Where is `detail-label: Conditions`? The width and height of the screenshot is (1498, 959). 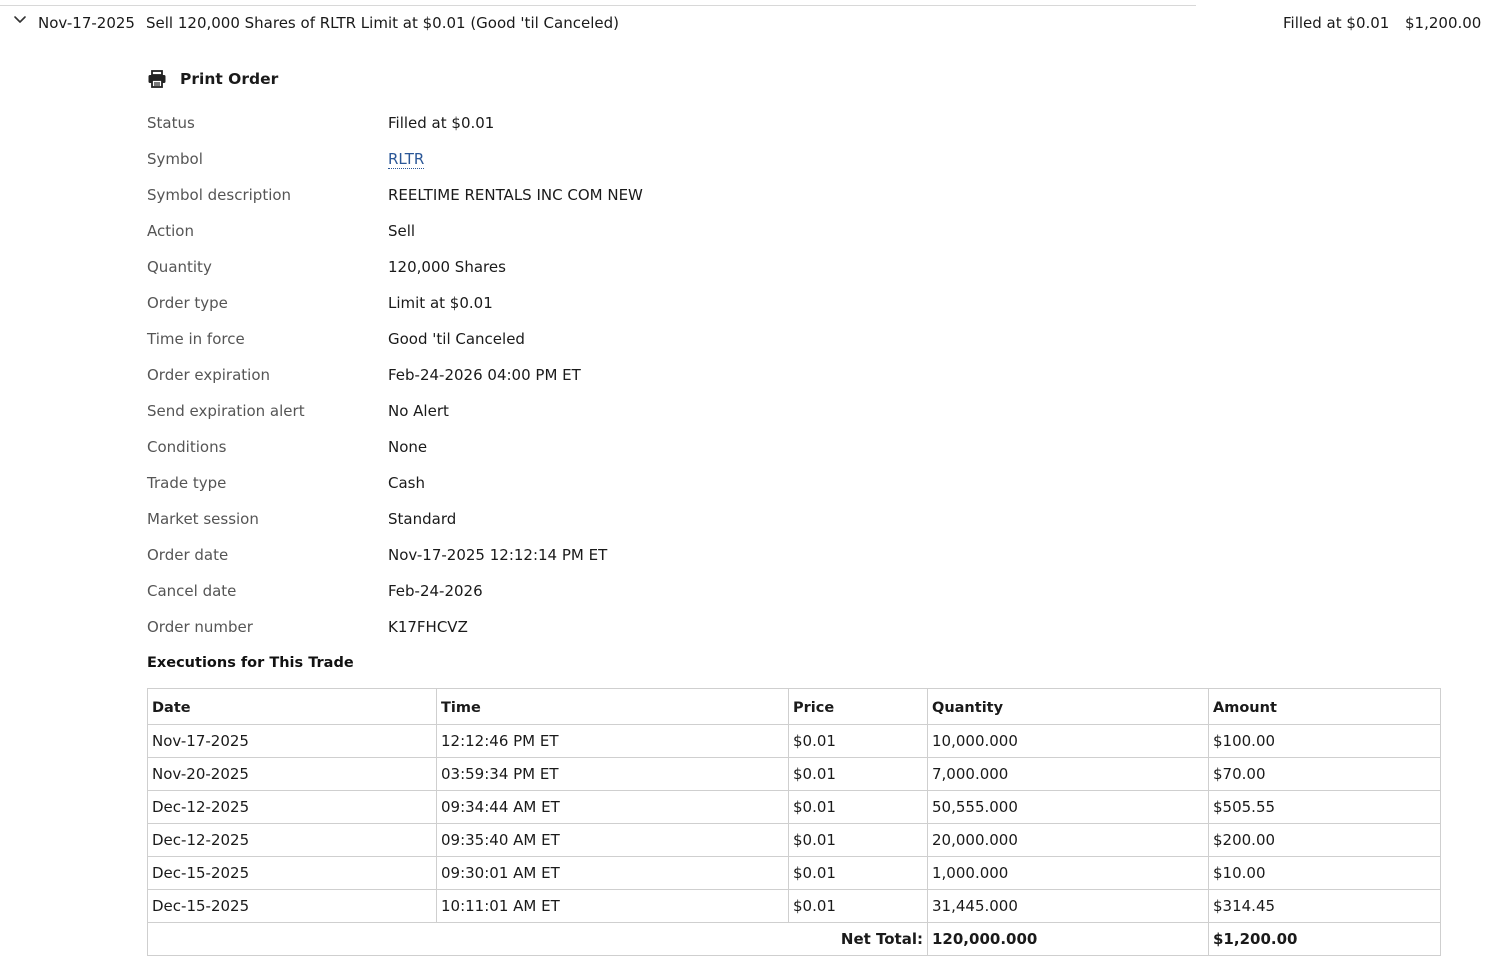 detail-label: Conditions is located at coordinates (187, 447).